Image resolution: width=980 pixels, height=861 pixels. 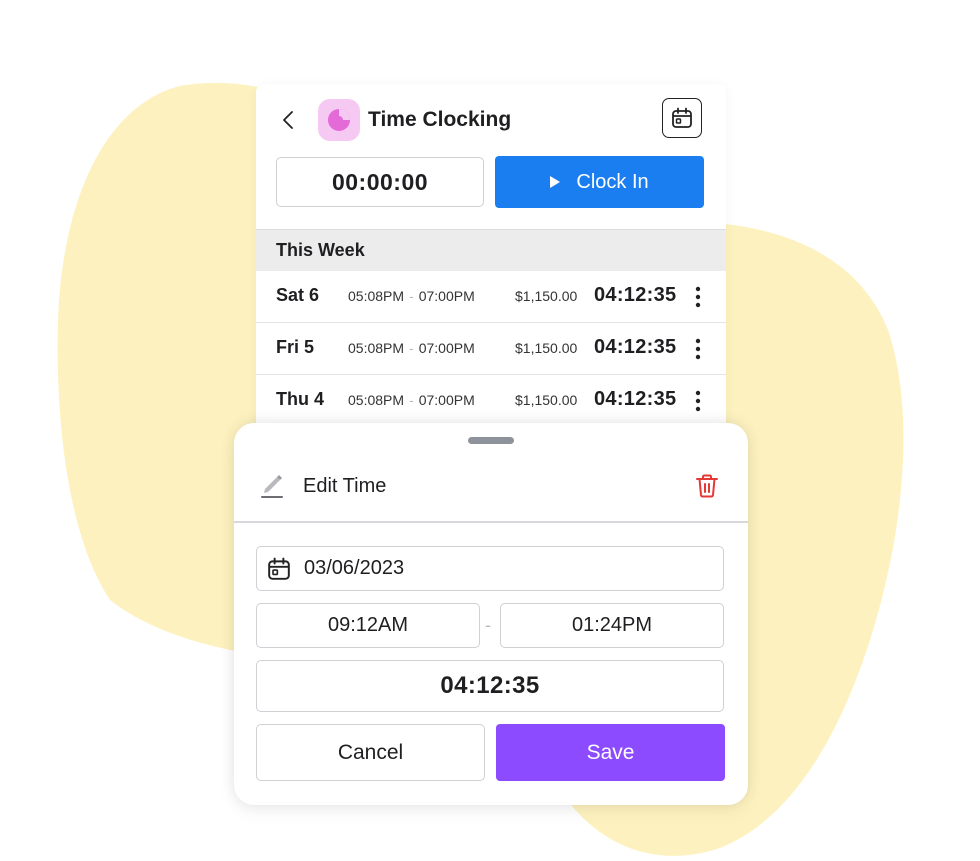 I want to click on clock-in-button: Clock In, so click(x=599, y=182).